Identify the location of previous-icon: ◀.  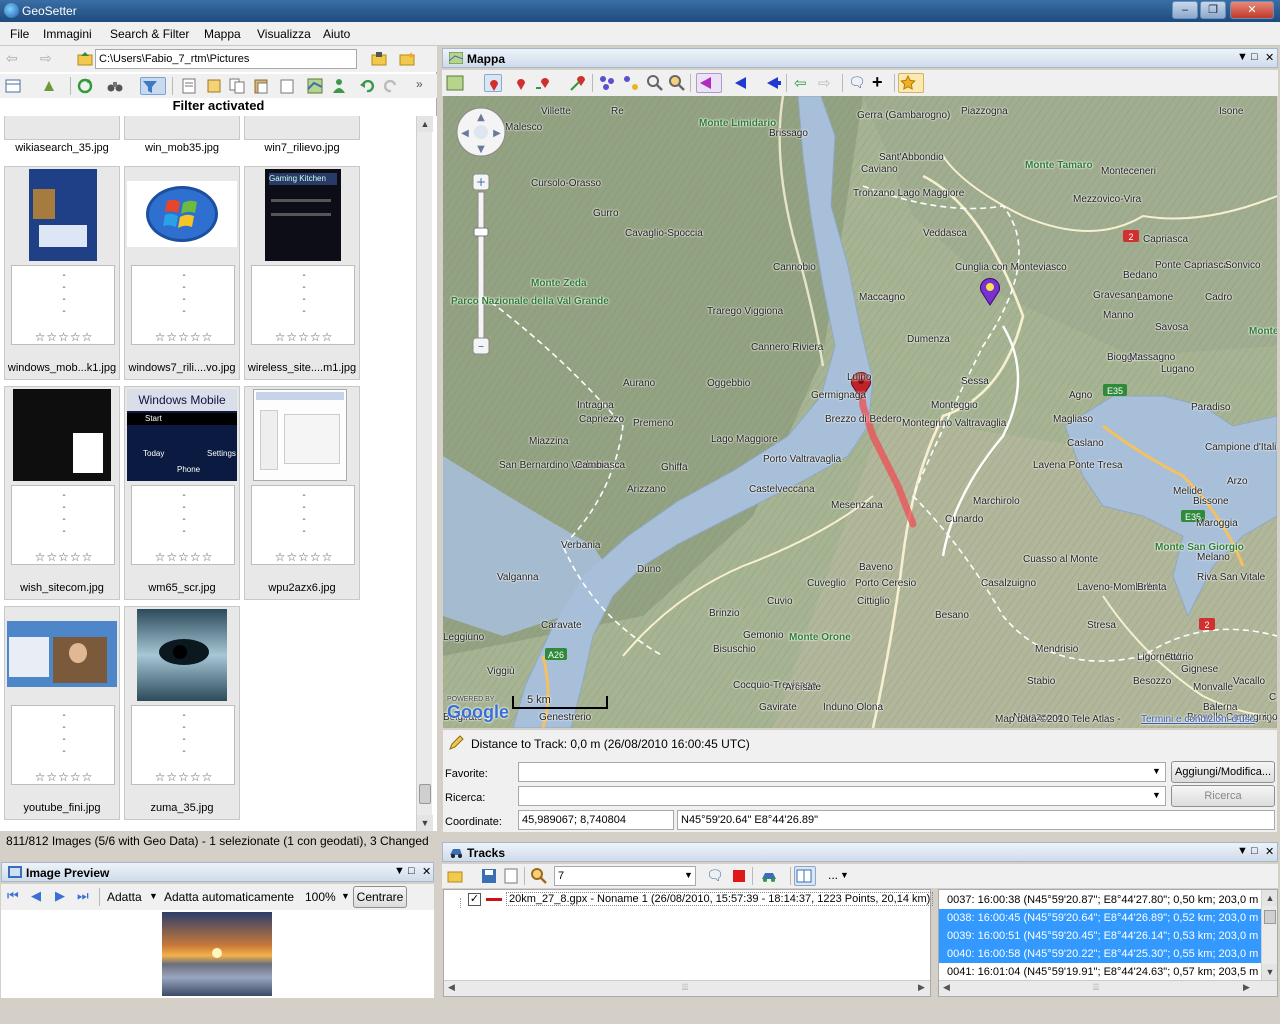
(40, 897).